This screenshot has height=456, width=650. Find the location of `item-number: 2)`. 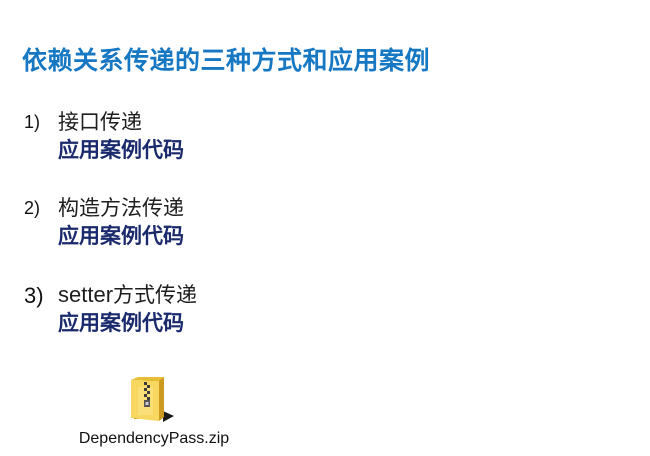

item-number: 2) is located at coordinates (32, 208).